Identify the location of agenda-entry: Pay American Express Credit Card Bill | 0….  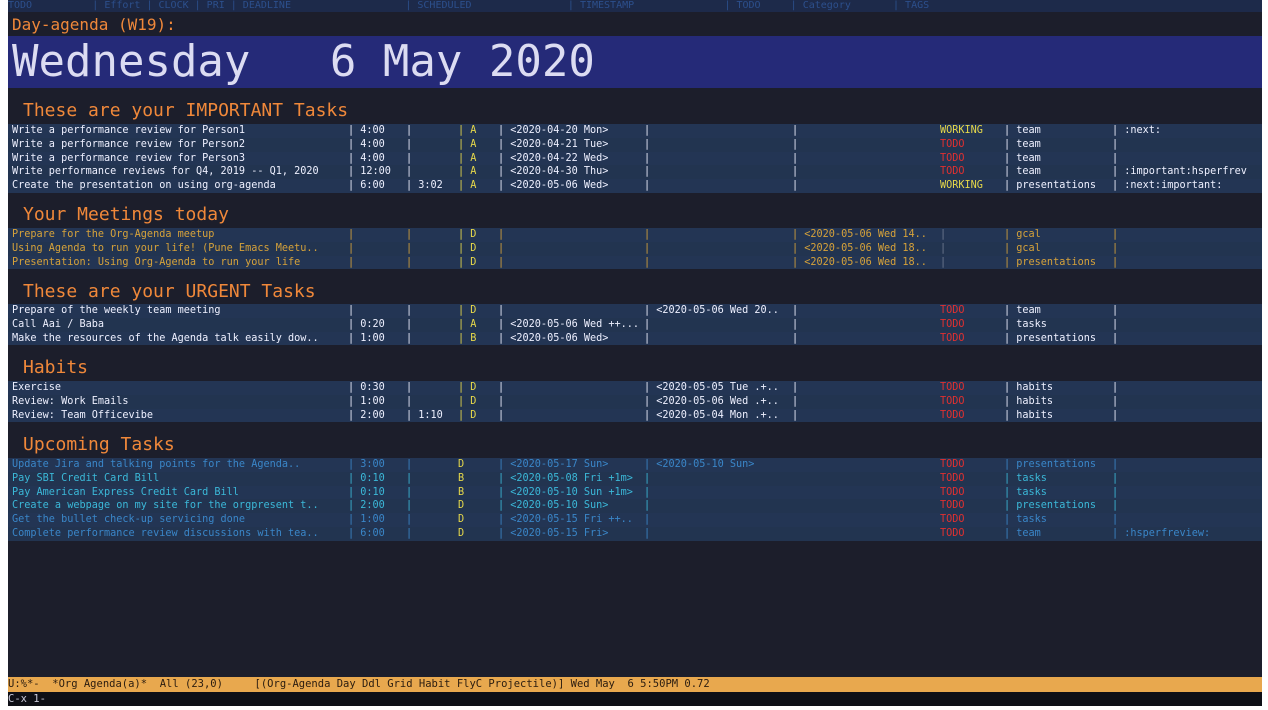
(635, 492).